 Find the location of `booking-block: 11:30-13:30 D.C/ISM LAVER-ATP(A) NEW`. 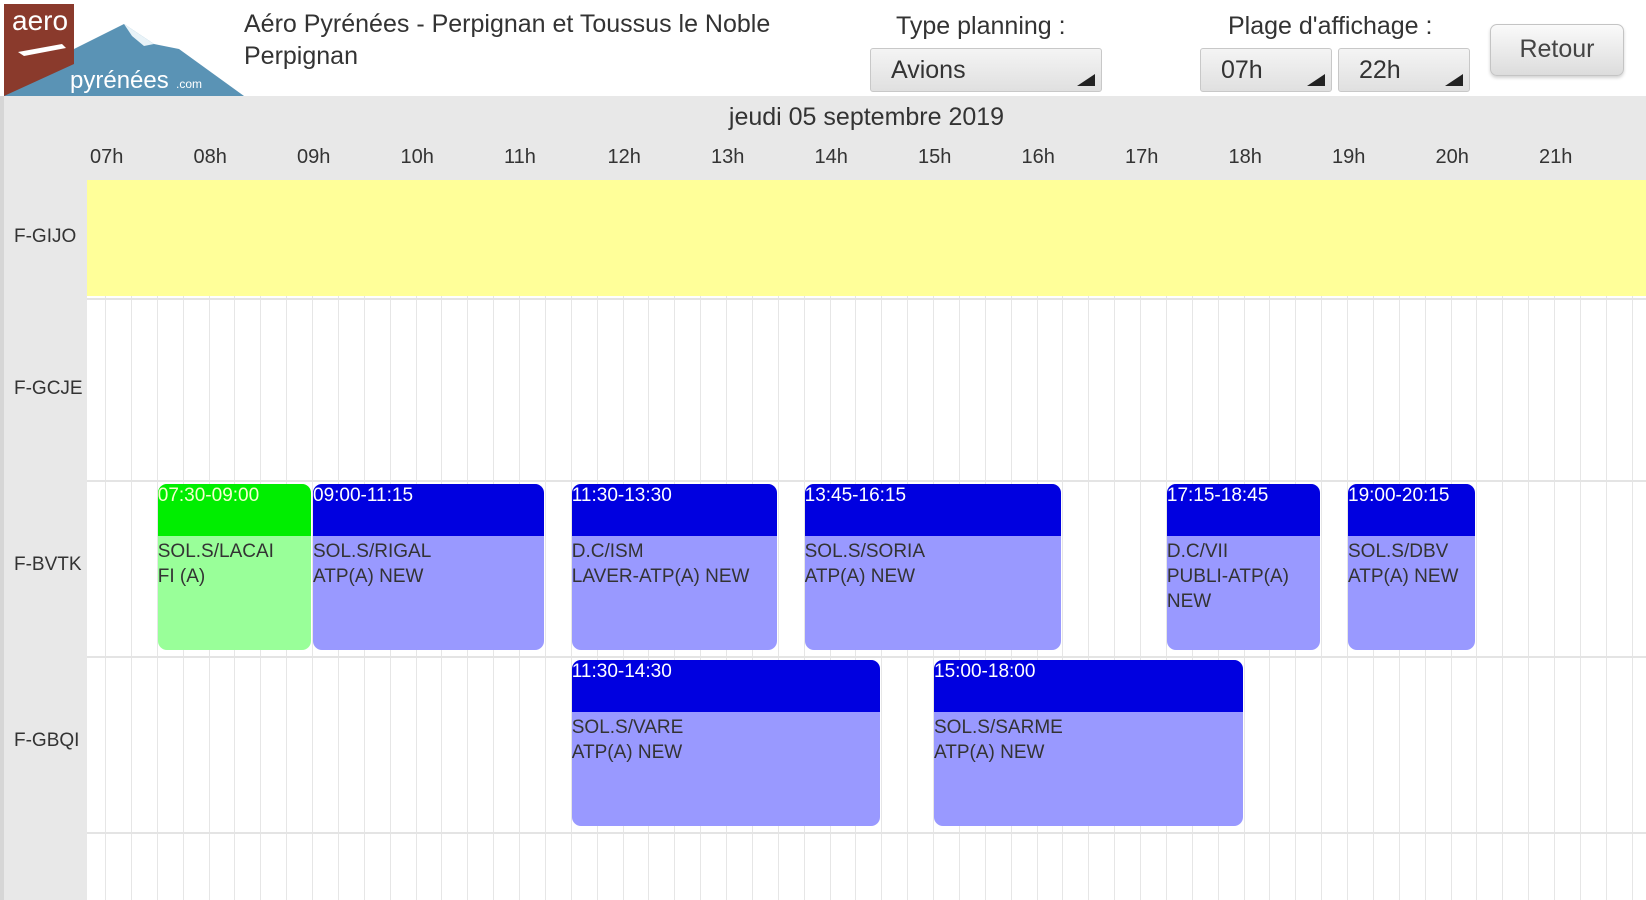

booking-block: 11:30-13:30 D.C/ISM LAVER-ATP(A) NEW is located at coordinates (674, 567).